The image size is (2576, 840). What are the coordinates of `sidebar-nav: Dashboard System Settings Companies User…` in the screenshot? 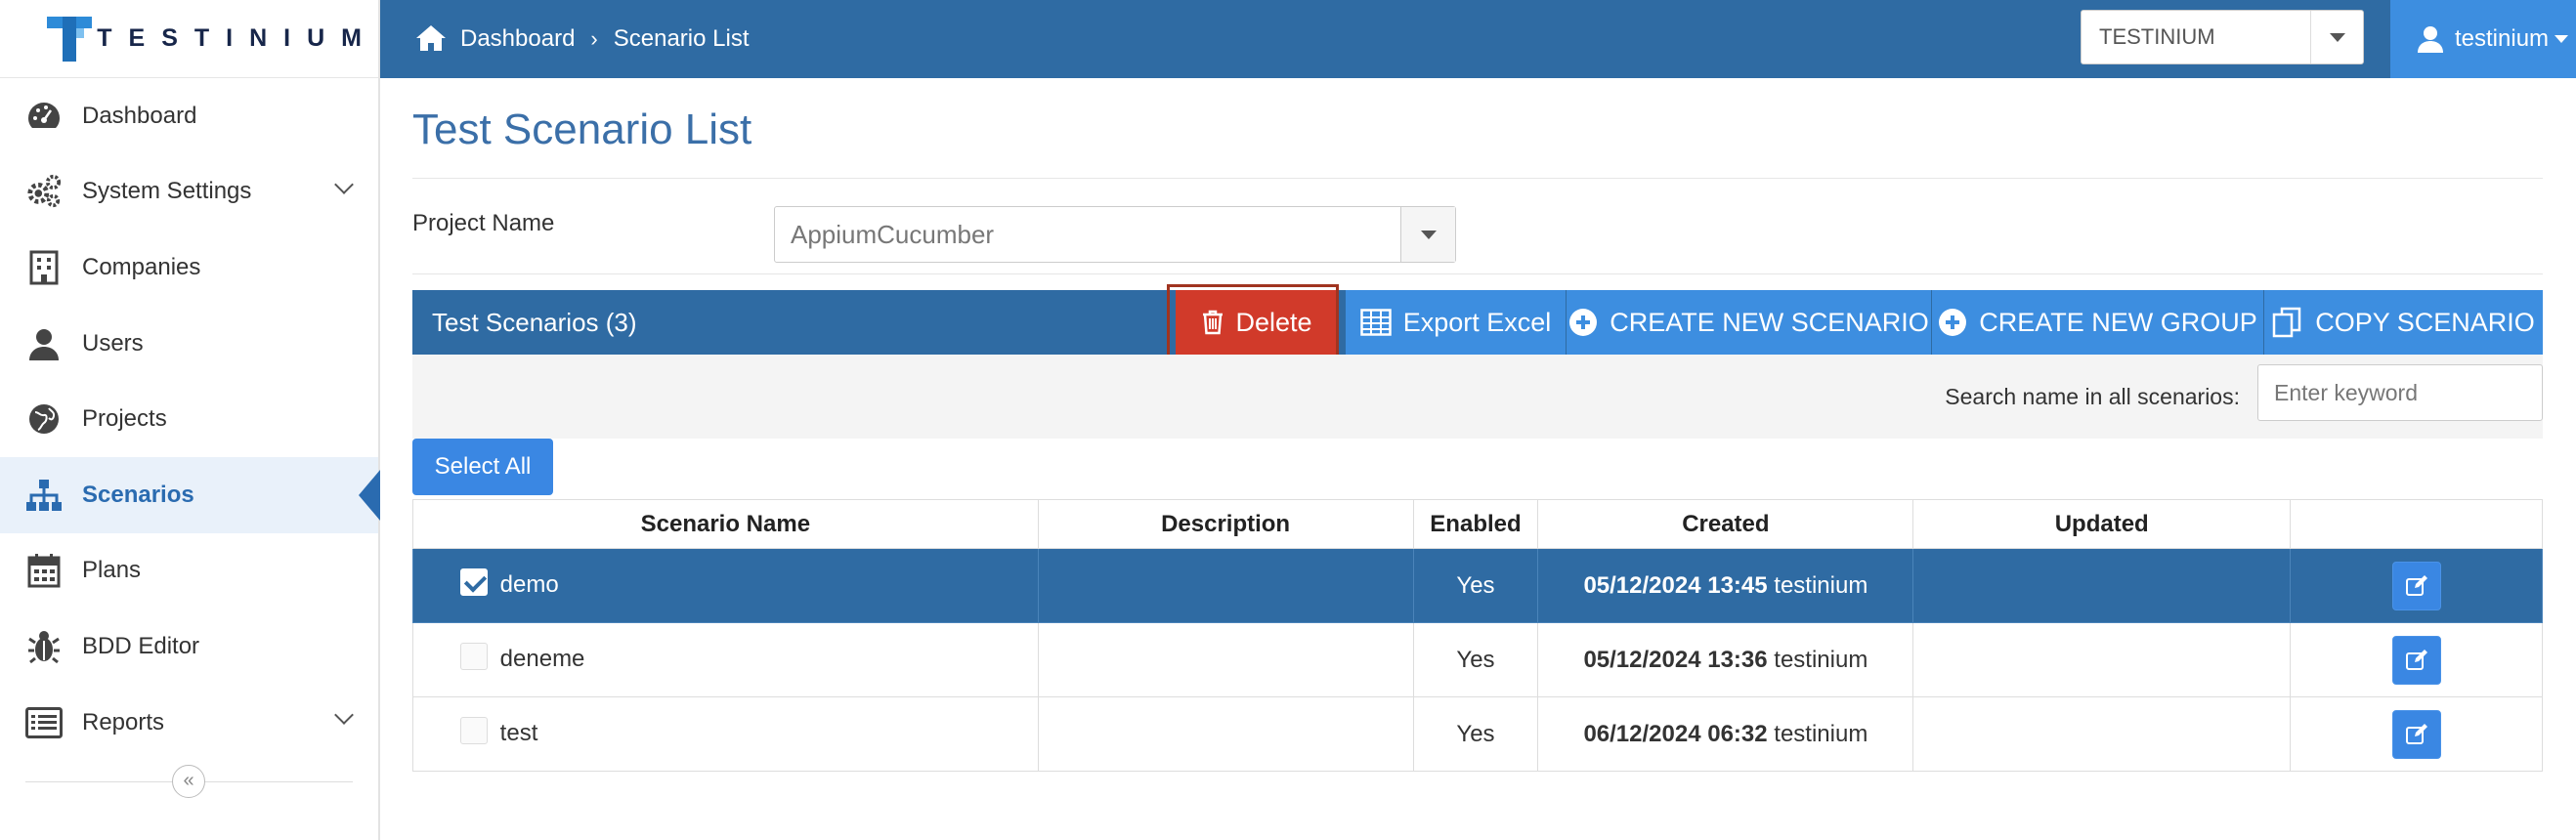 It's located at (190, 419).